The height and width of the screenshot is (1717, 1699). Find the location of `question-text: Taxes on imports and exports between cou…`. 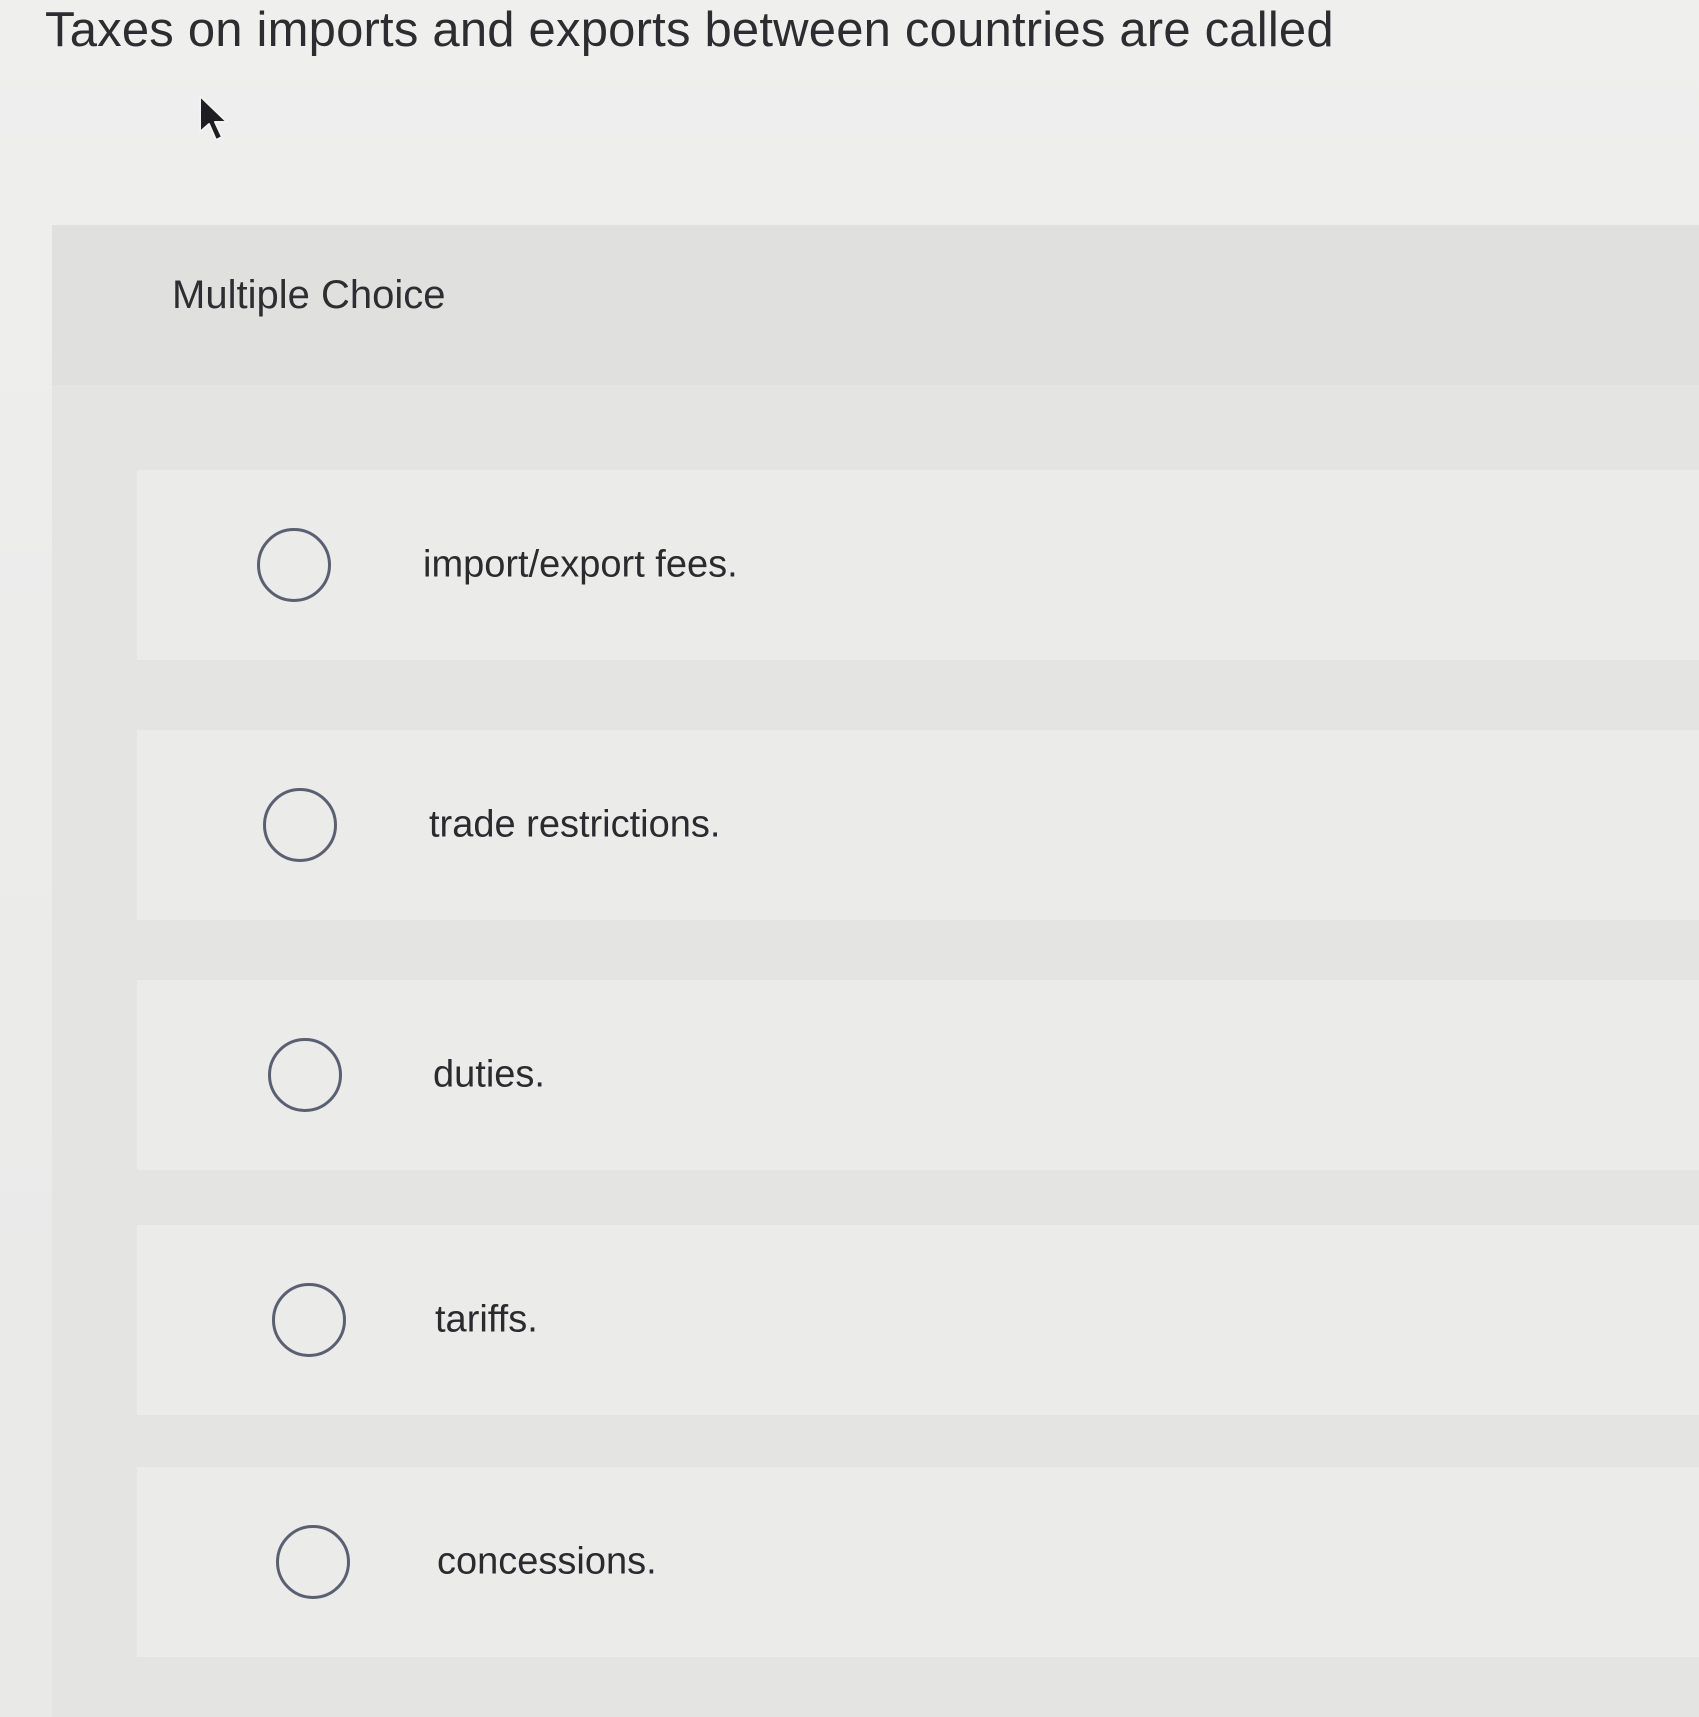

question-text: Taxes on imports and exports between cou… is located at coordinates (689, 30).